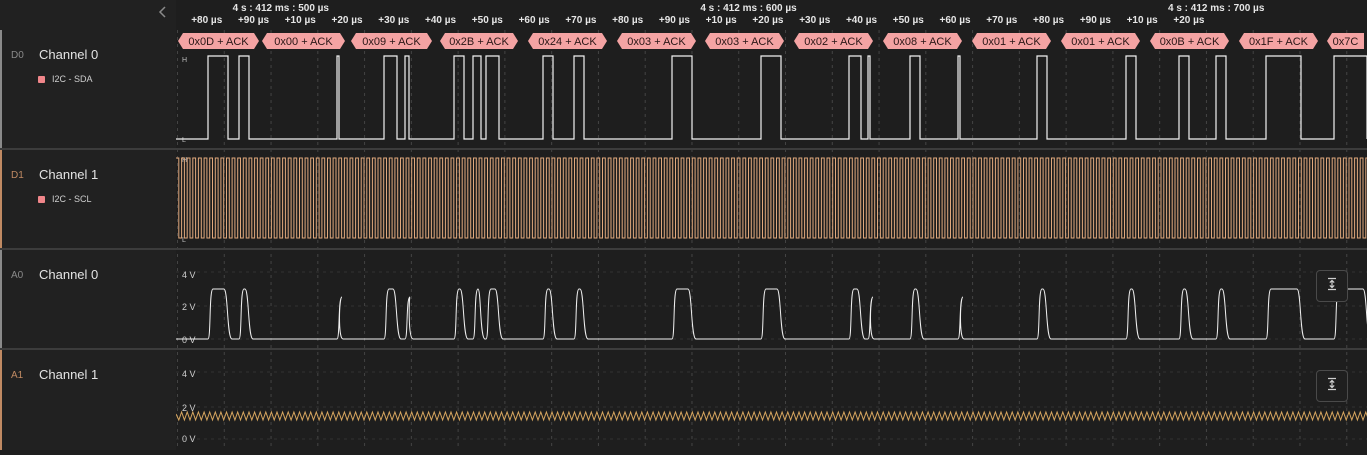 This screenshot has width=1367, height=455. Describe the element at coordinates (567, 42) in the screenshot. I see `decode-frame-label: 0x24 + ACK` at that location.